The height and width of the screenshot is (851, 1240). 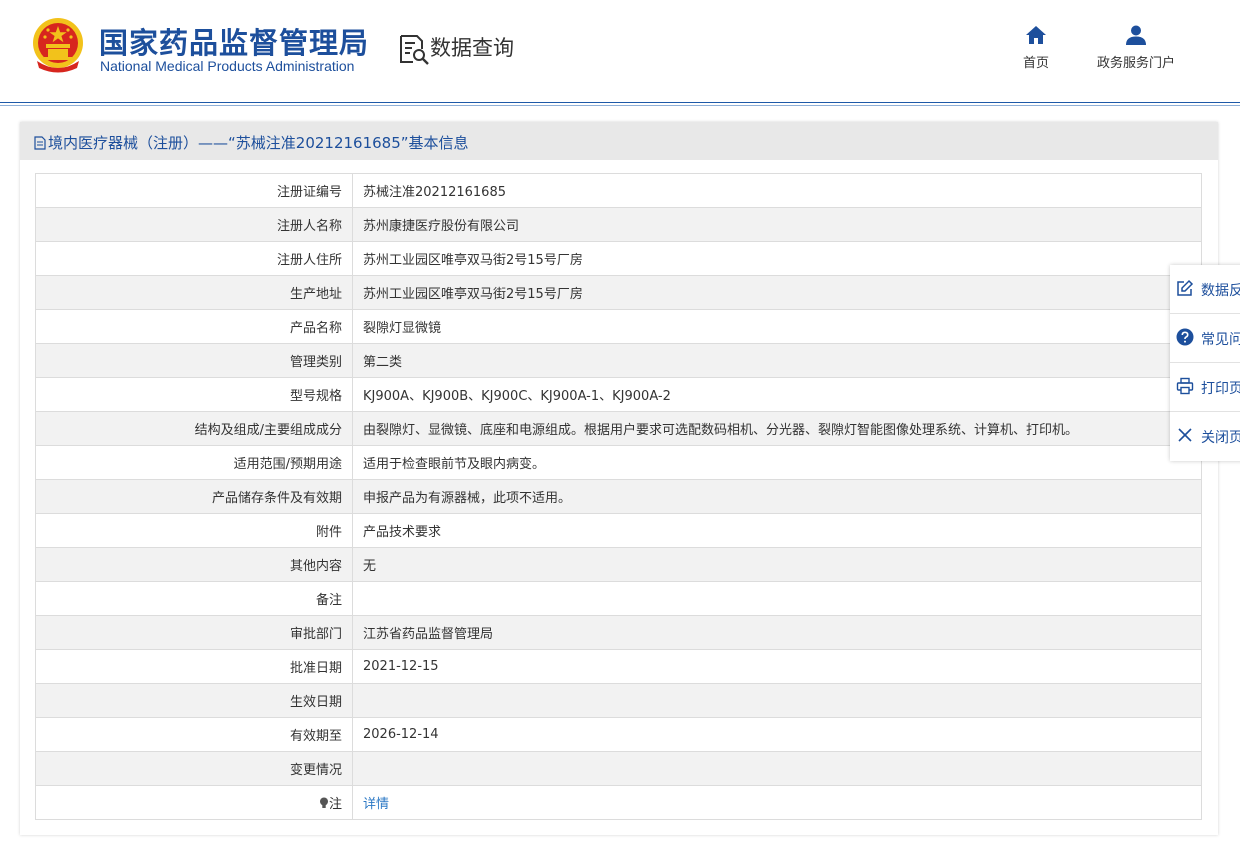 I want to click on field-label-text: 审批部门, so click(x=315, y=634).